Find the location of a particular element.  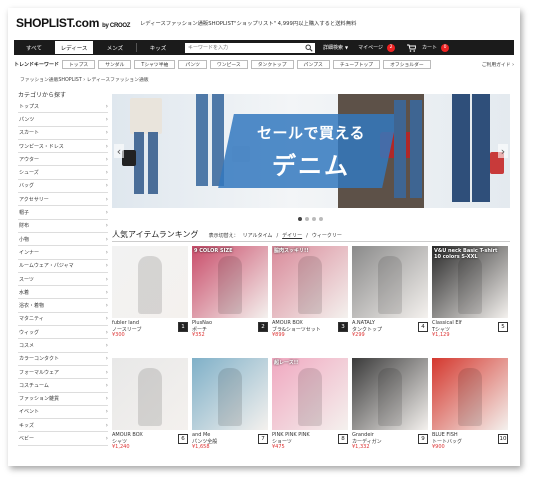

product-image: 超レース!! is located at coordinates (310, 394).